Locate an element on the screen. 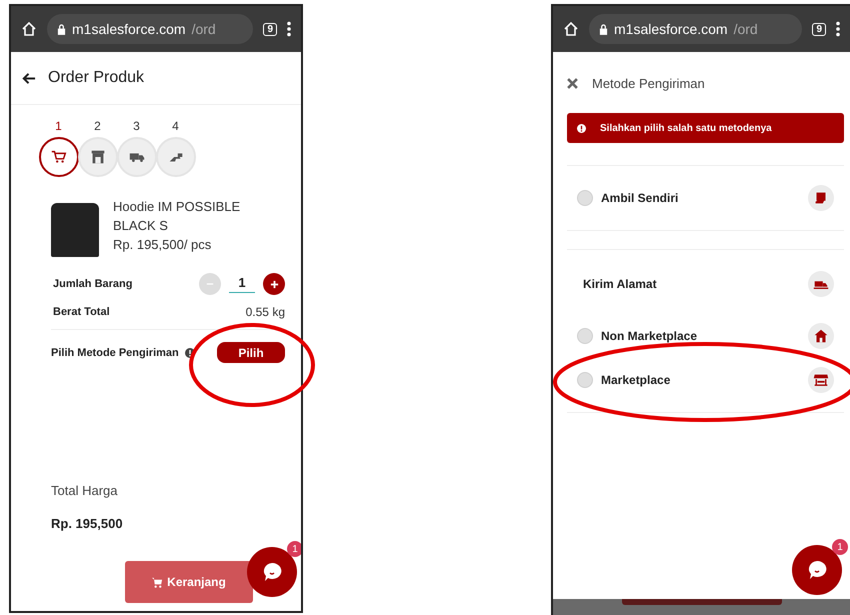  step-number: 3 is located at coordinates (136, 126).